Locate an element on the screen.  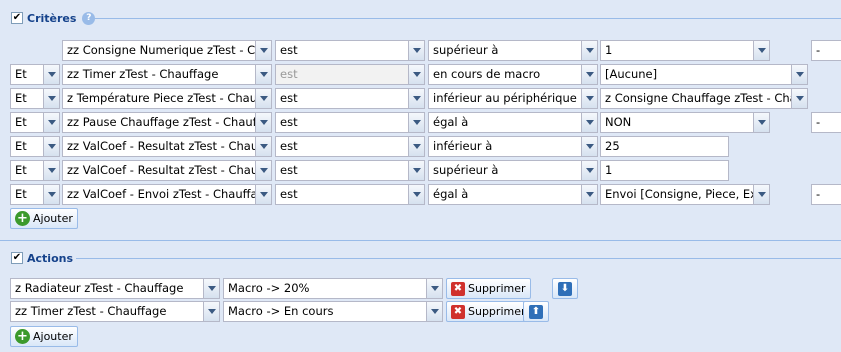
criteria-condition-value: inférieur au périphérique is located at coordinates (505, 98).